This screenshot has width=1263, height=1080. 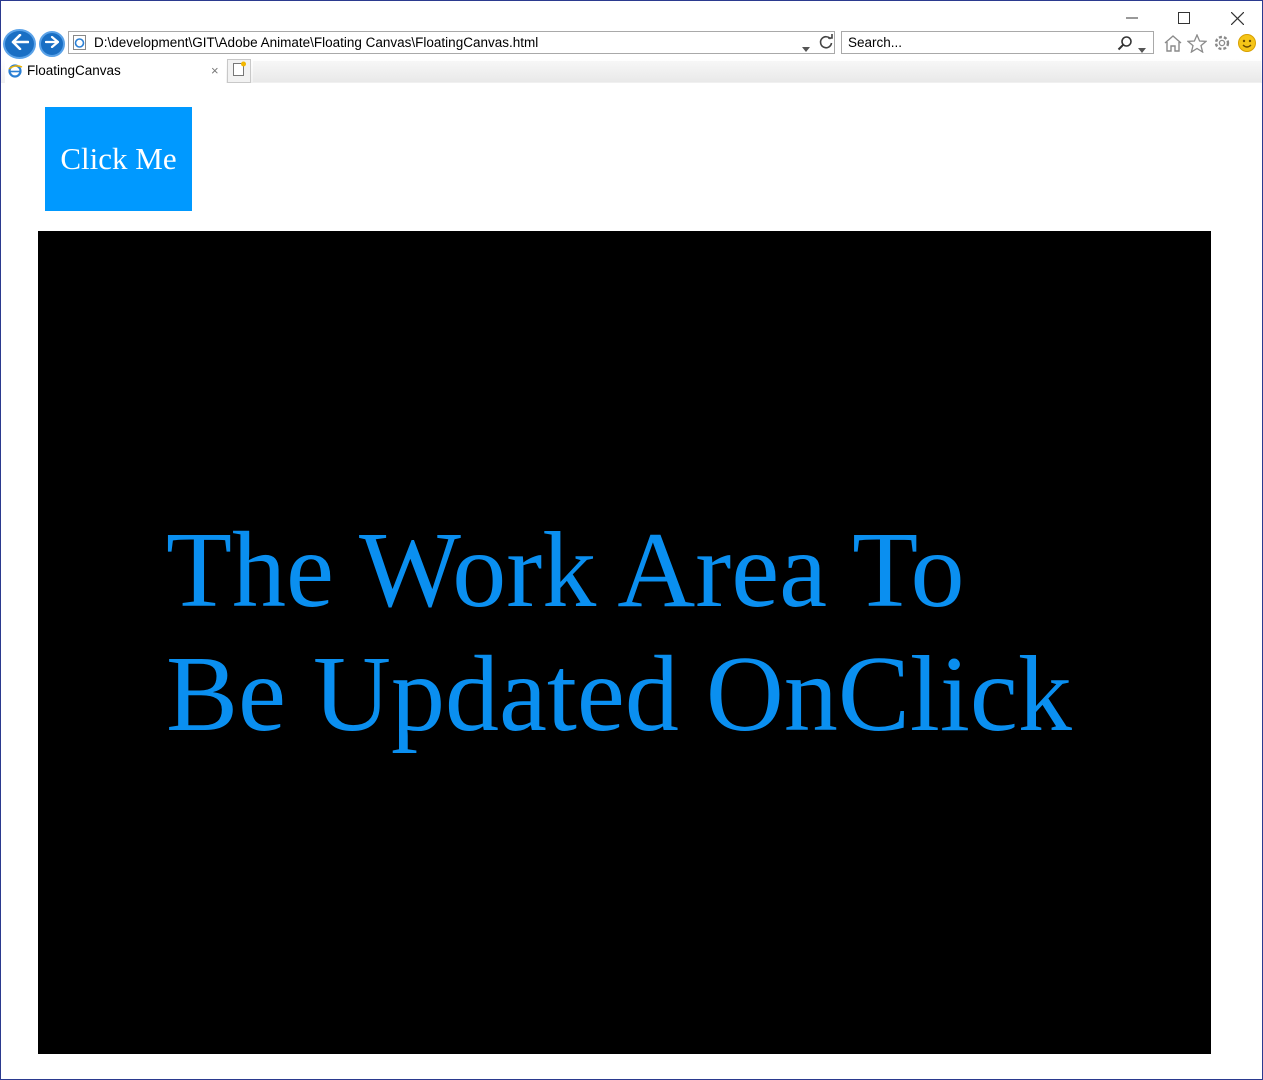 What do you see at coordinates (1173, 43) in the screenshot?
I see `home-icon` at bounding box center [1173, 43].